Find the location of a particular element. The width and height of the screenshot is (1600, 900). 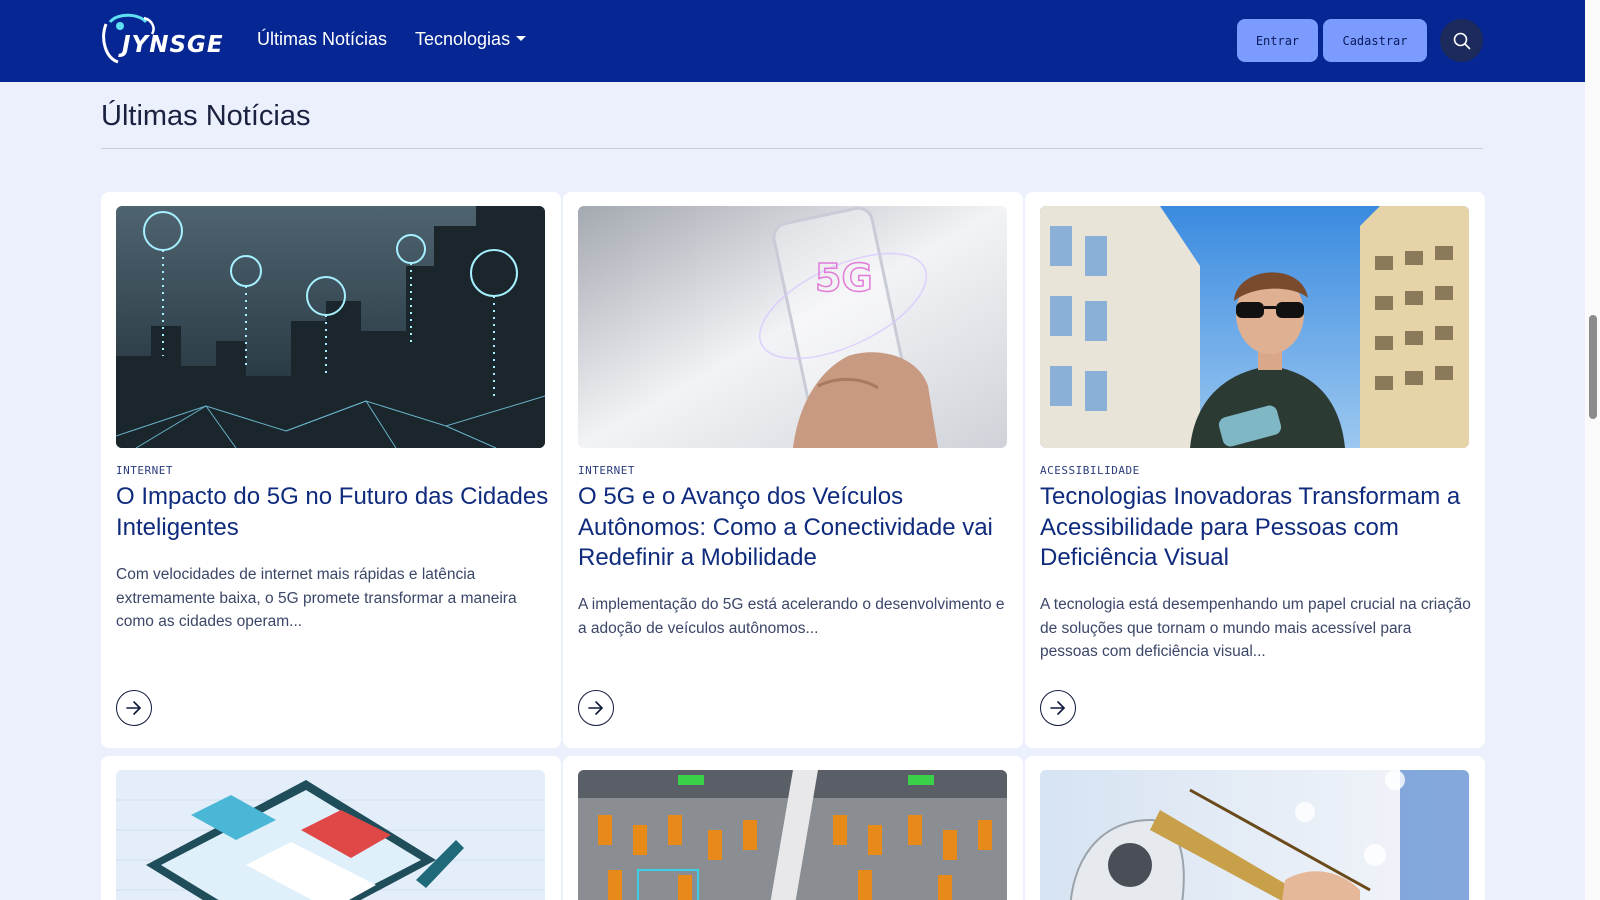

smart-city-illustration is located at coordinates (330, 327).